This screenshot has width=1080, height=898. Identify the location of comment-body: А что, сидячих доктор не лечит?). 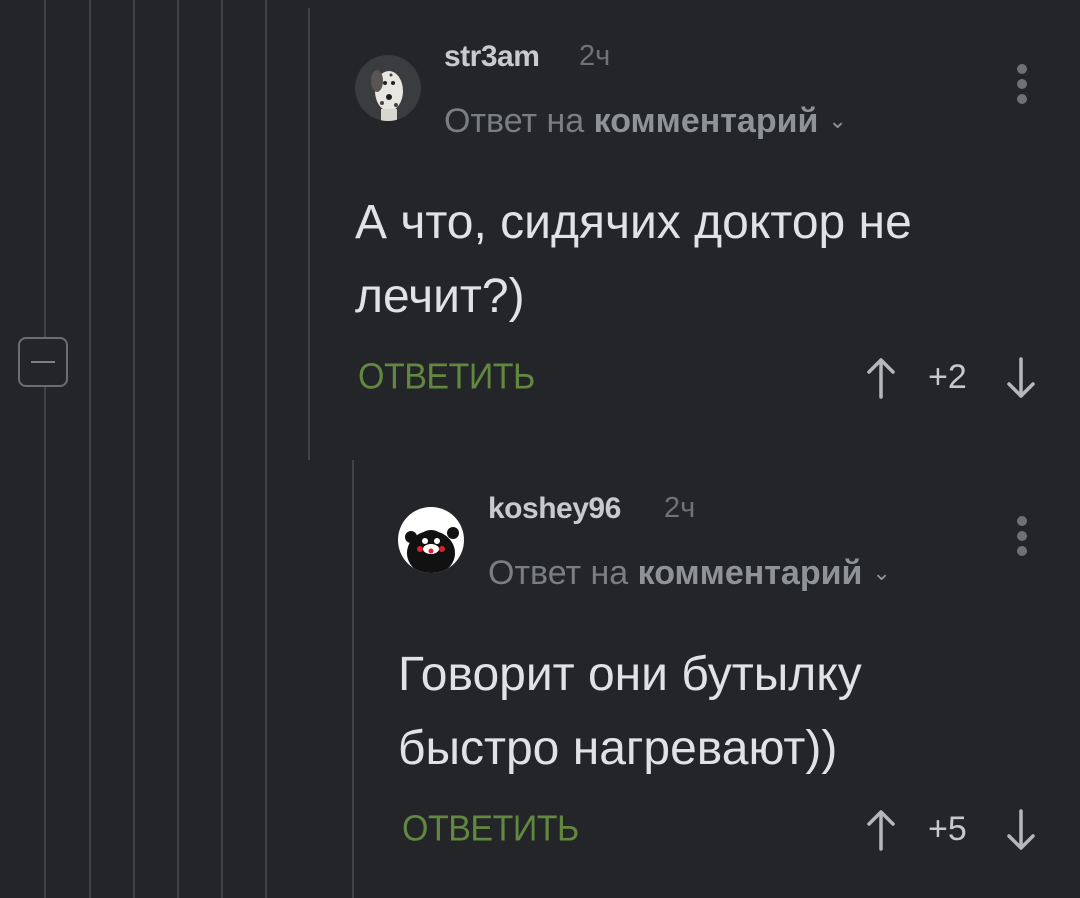
(633, 260).